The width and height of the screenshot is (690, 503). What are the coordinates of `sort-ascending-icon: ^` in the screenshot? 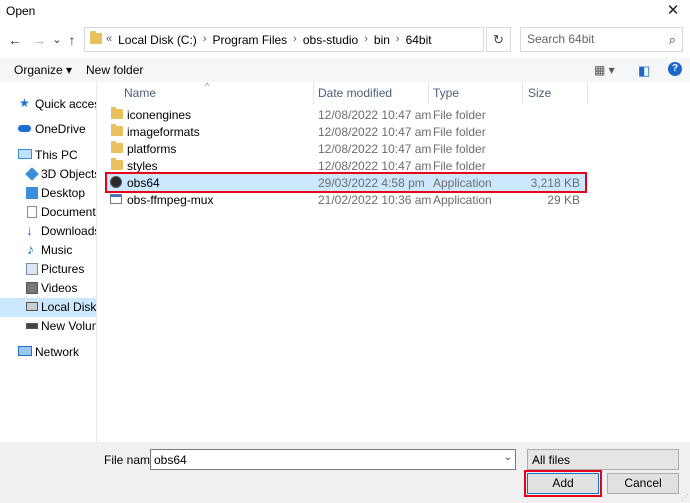 It's located at (207, 86).